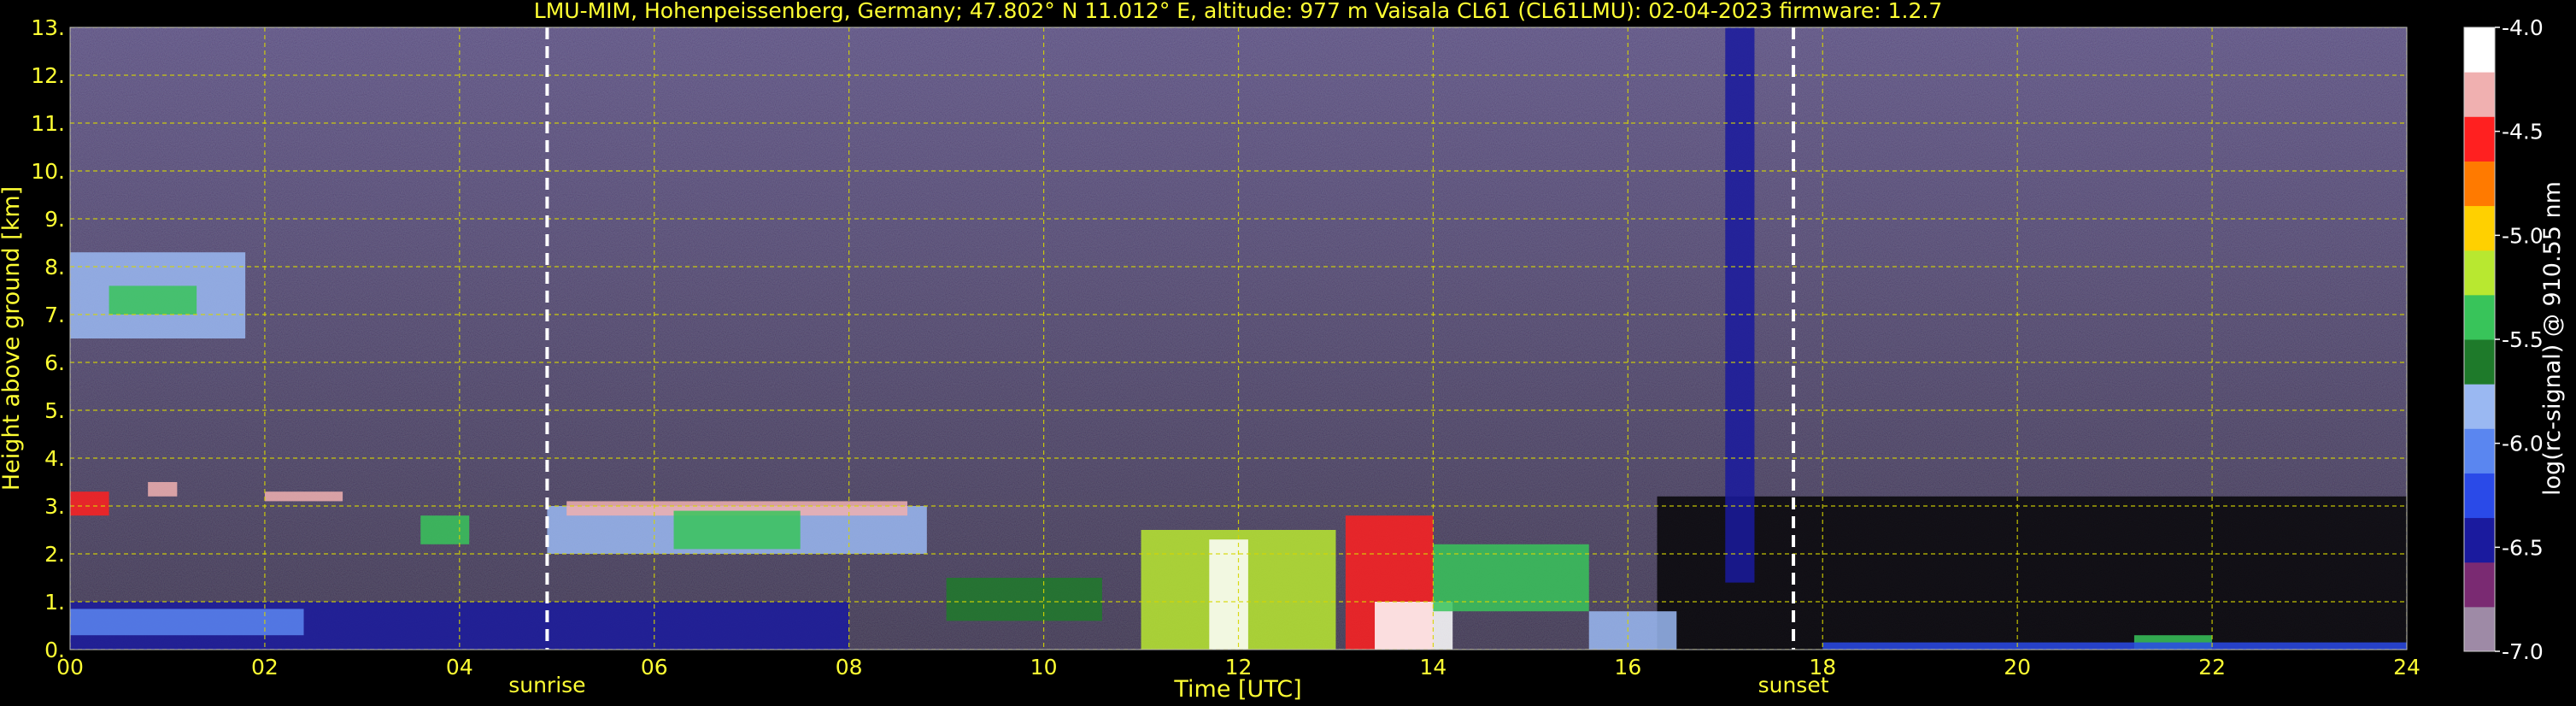 The image size is (2576, 706). Describe the element at coordinates (54, 267) in the screenshot. I see `y-tick-label: 8.` at that location.